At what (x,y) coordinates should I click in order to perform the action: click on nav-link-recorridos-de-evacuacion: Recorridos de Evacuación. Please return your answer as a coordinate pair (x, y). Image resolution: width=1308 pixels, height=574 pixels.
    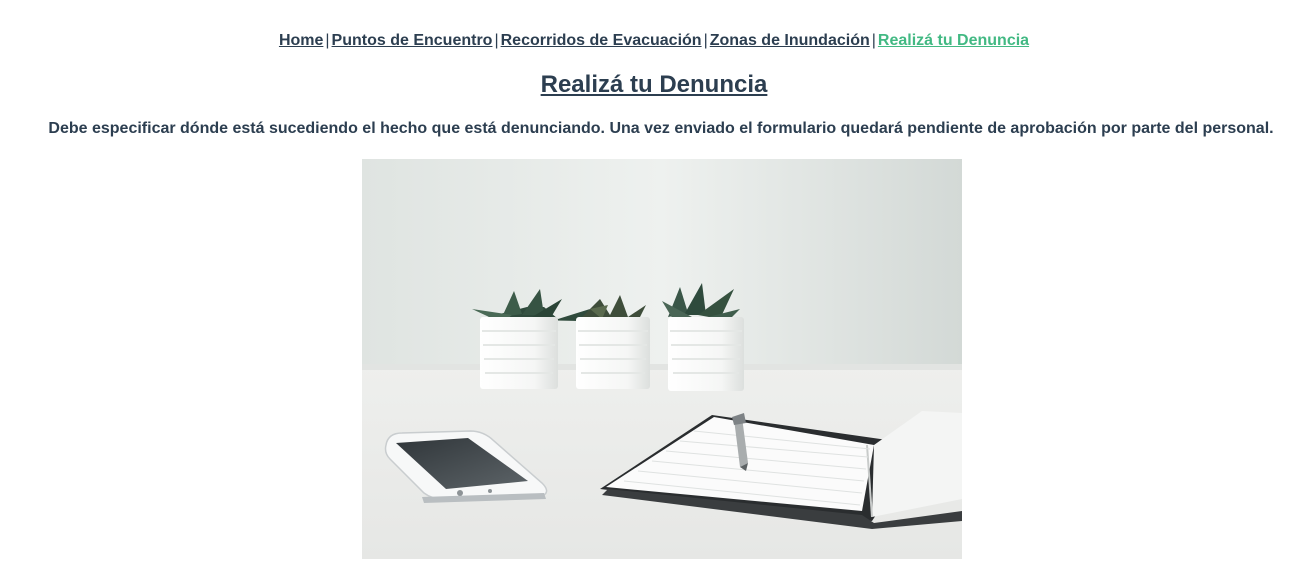
    Looking at the image, I should click on (601, 40).